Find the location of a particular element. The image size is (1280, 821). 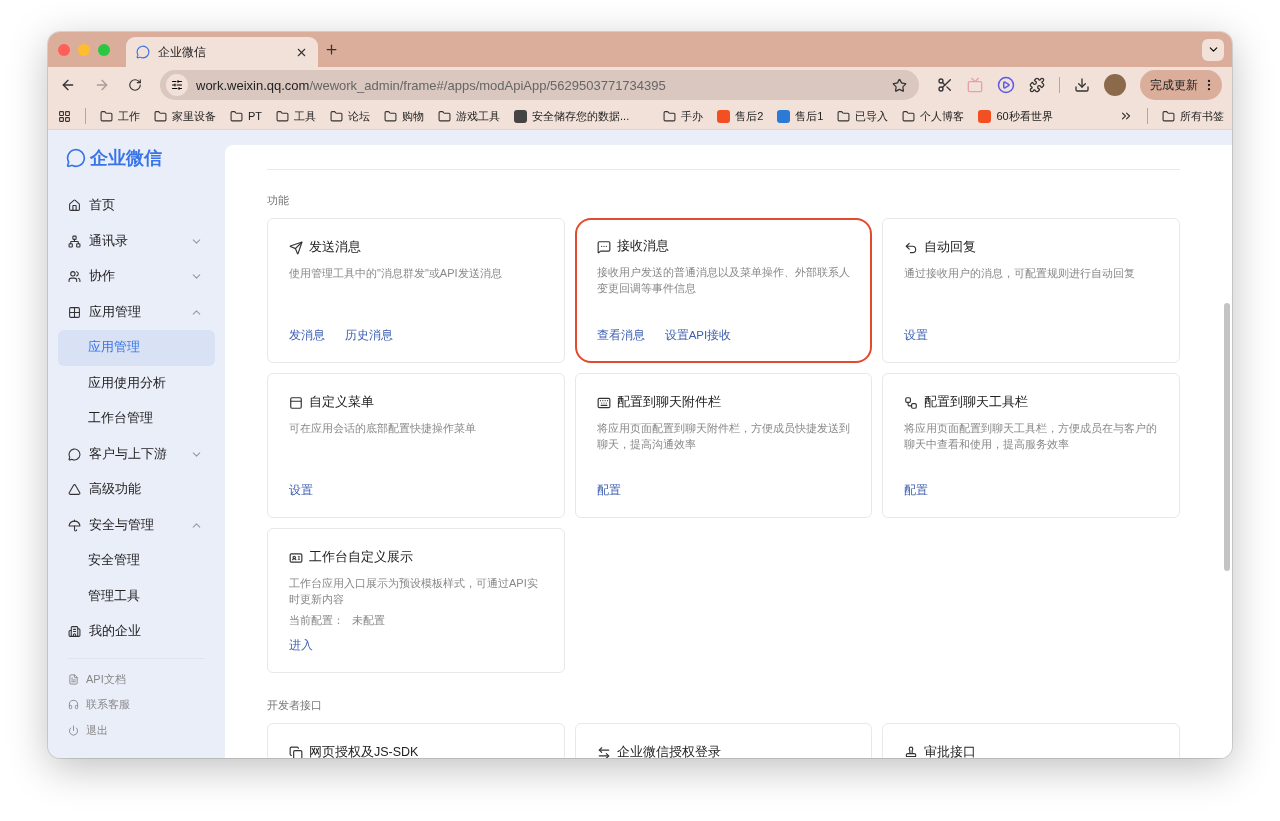

nav-subitem: 安全管理 is located at coordinates (136, 561).